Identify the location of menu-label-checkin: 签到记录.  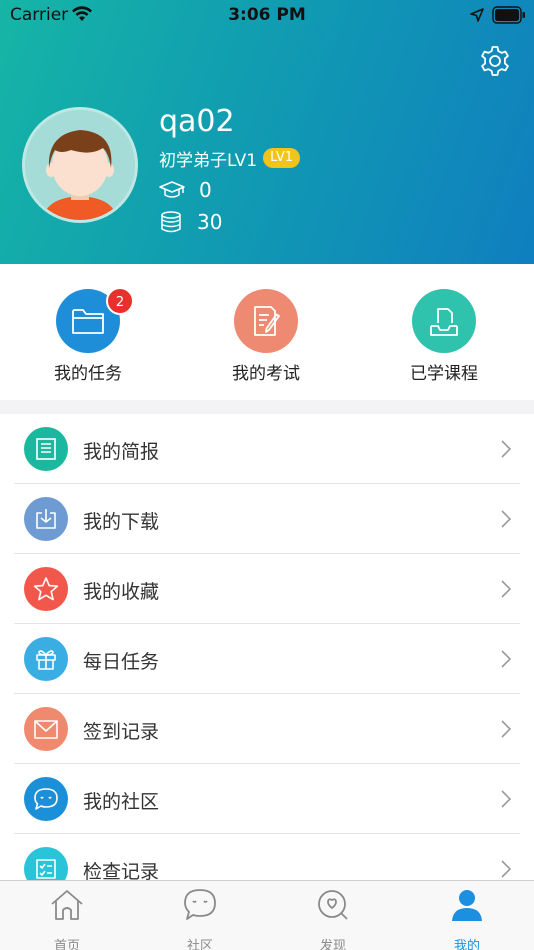
(121, 732).